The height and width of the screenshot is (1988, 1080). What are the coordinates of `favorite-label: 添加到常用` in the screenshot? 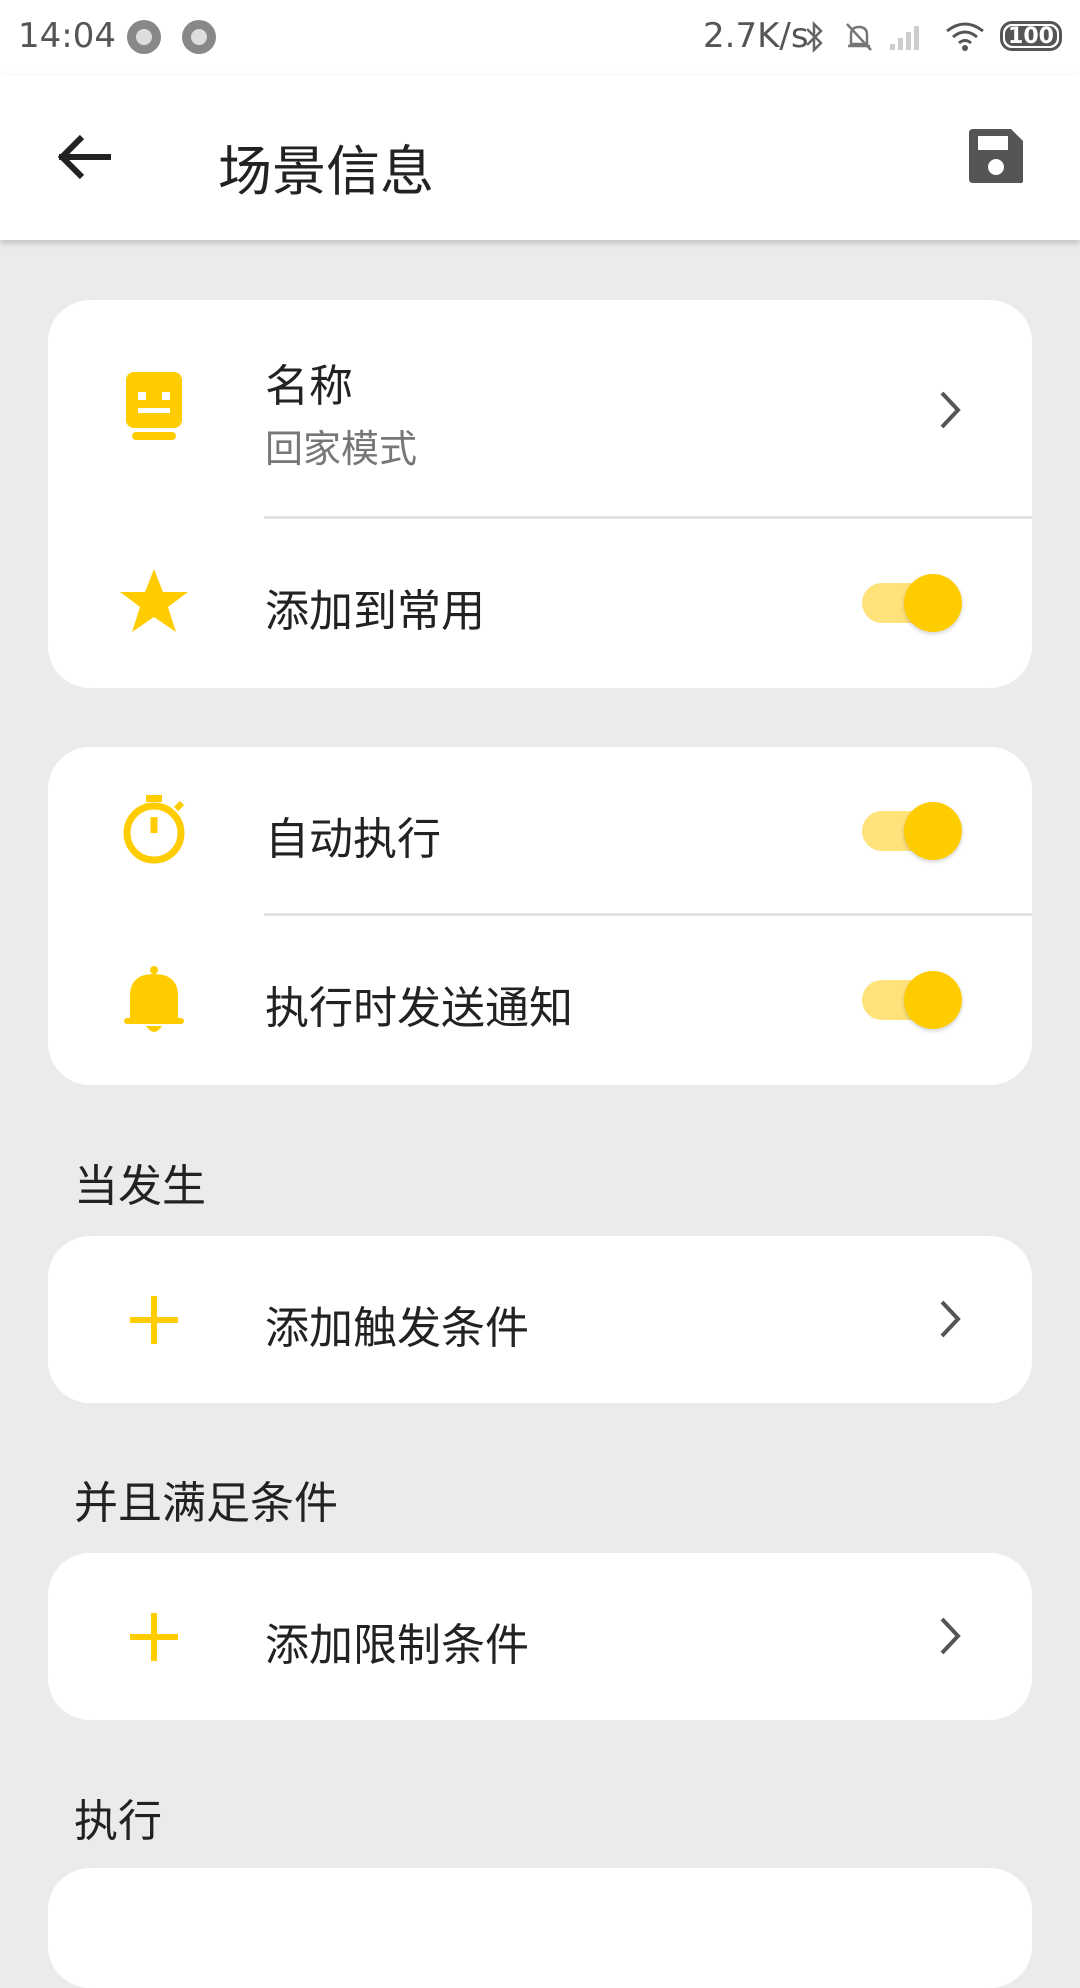 It's located at (375, 611).